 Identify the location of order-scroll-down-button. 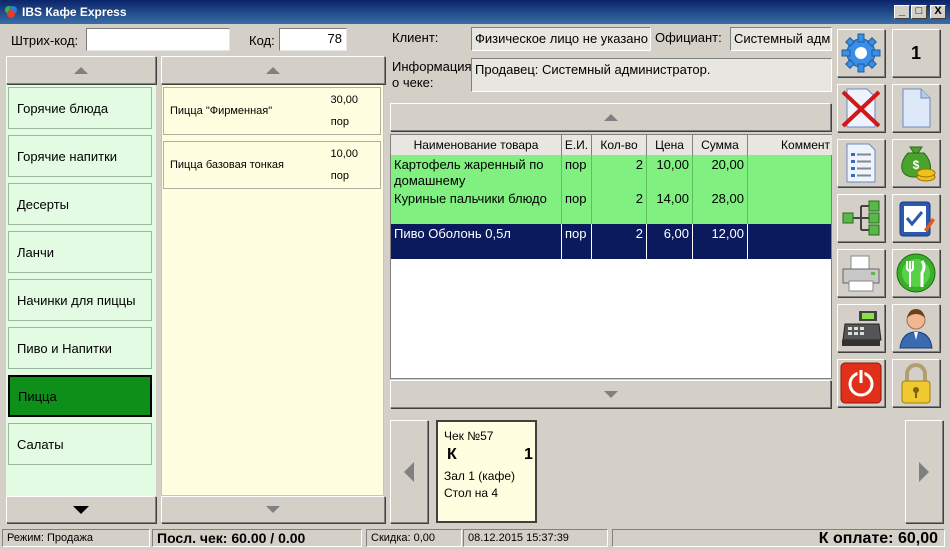
(610, 394).